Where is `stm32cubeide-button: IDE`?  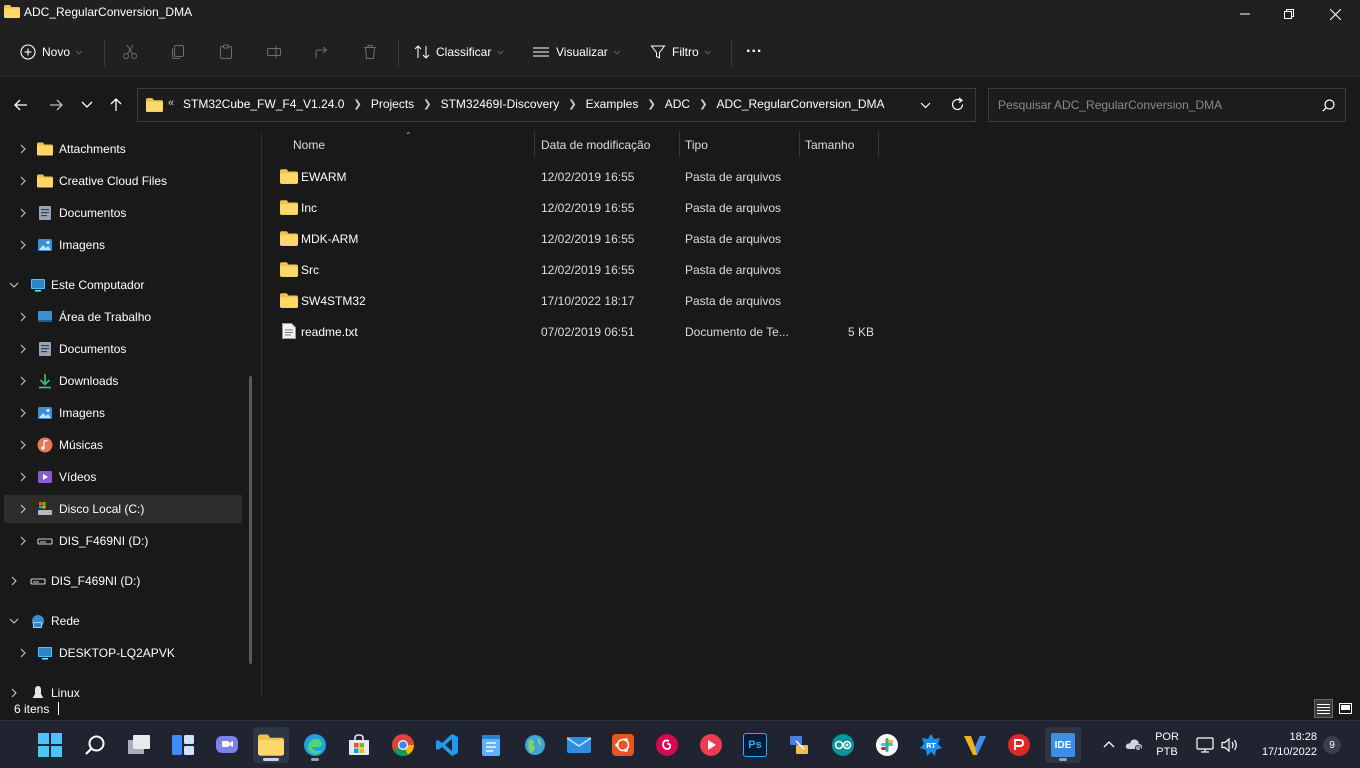
stm32cubeide-button: IDE is located at coordinates (1063, 745).